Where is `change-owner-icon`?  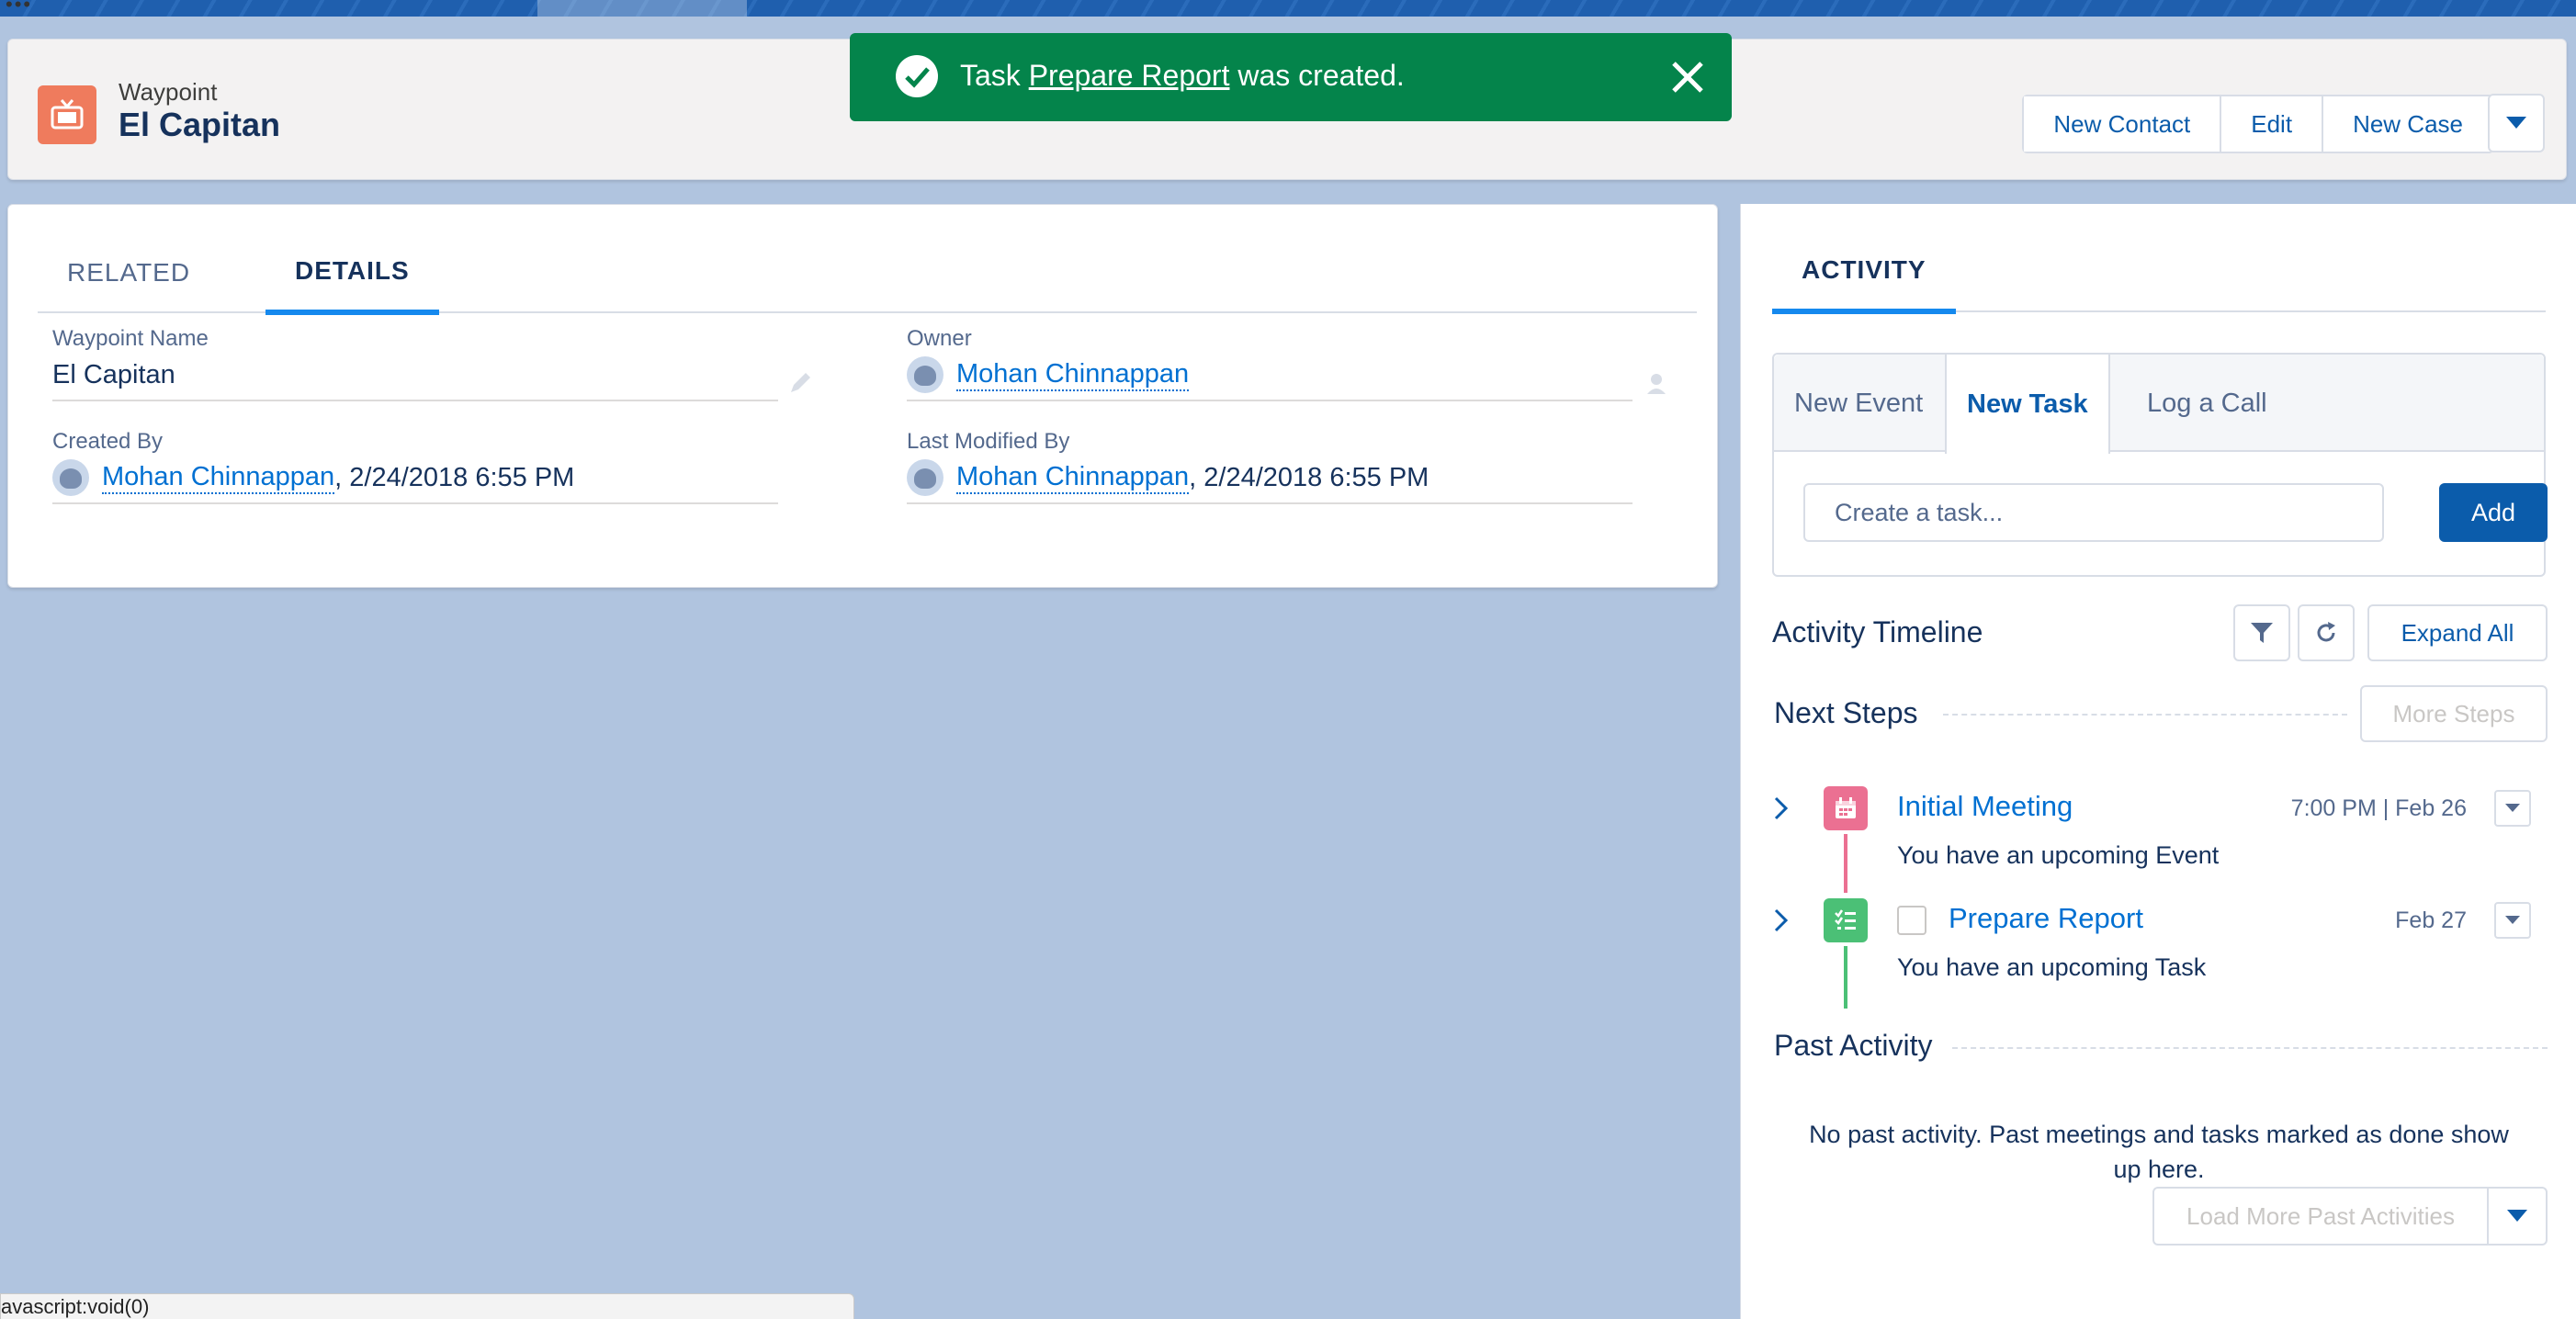 change-owner-icon is located at coordinates (1655, 384).